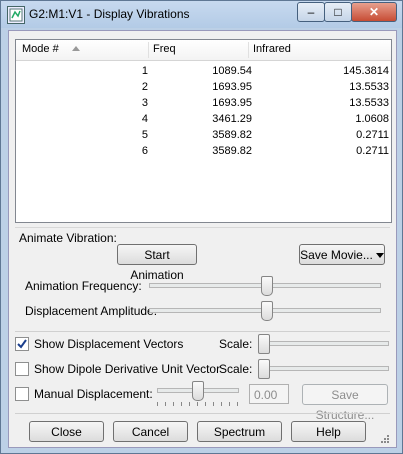 The width and height of the screenshot is (403, 454). I want to click on spectrum-button: Spectrum, so click(239, 431).